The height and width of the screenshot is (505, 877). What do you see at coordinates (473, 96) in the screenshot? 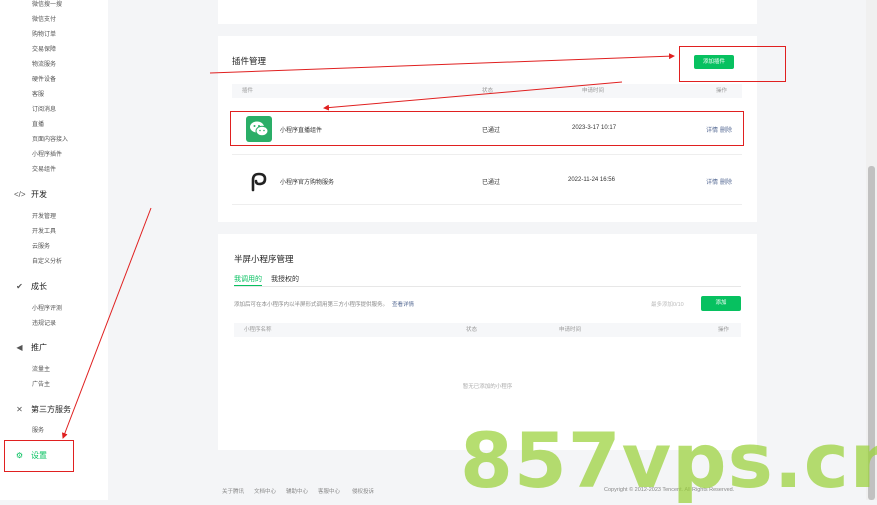
I see `arrow-to-plugin-row` at bounding box center [473, 96].